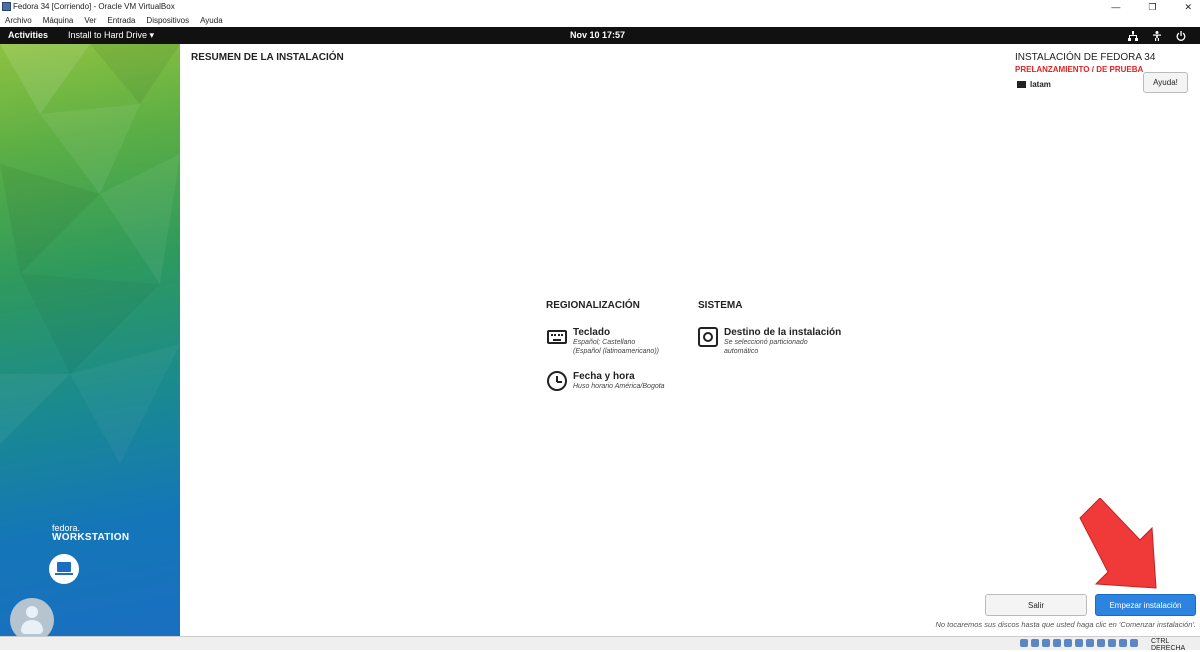 The height and width of the screenshot is (652, 1200). I want to click on display-status-icon, so click(1090, 643).